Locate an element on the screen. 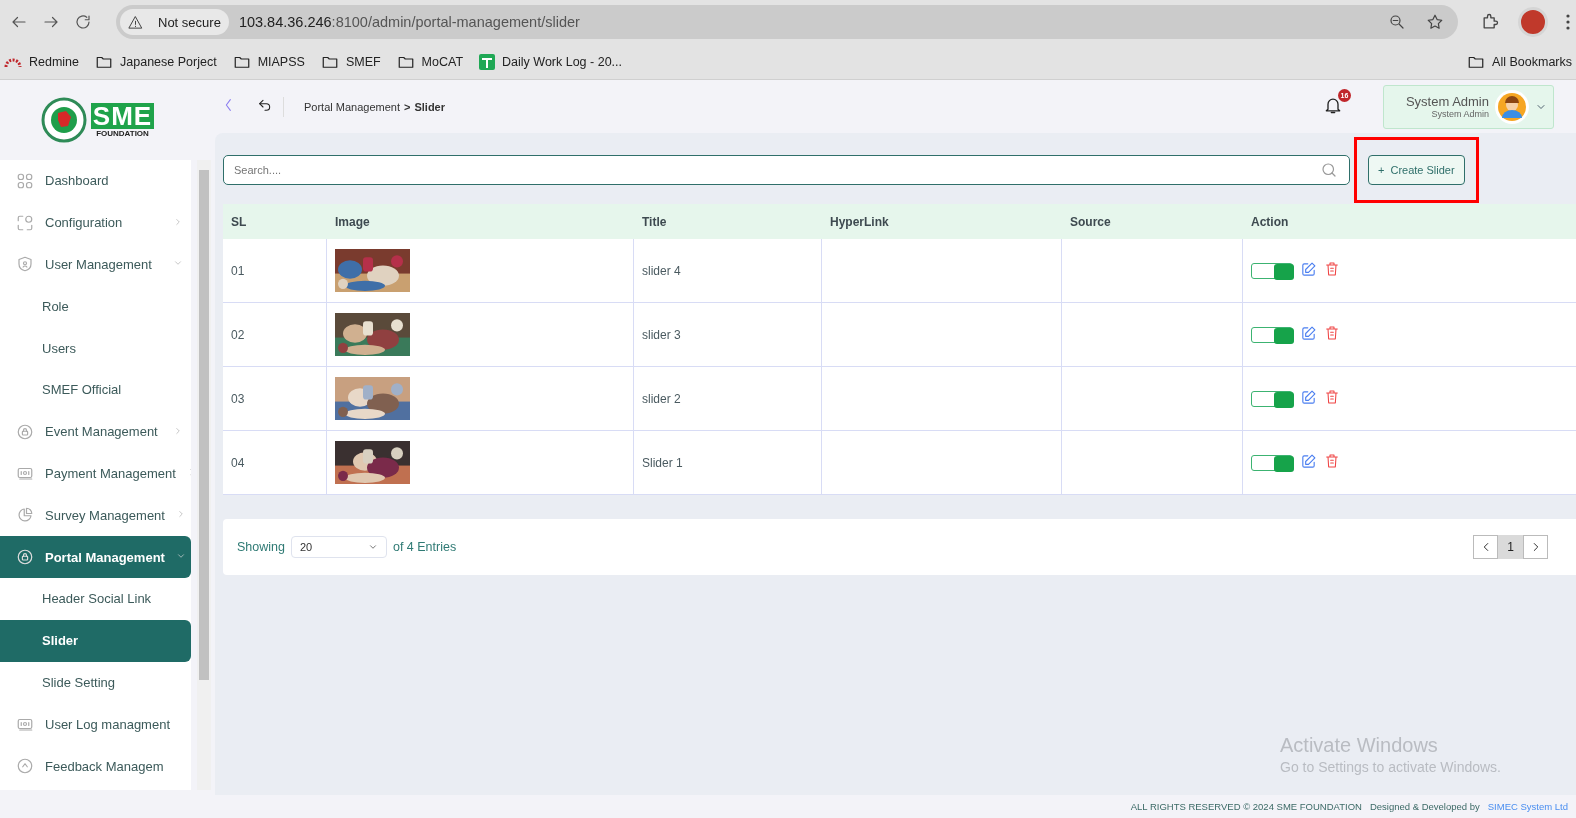 The height and width of the screenshot is (818, 1576). bookmark: Japanese Porject is located at coordinates (156, 61).